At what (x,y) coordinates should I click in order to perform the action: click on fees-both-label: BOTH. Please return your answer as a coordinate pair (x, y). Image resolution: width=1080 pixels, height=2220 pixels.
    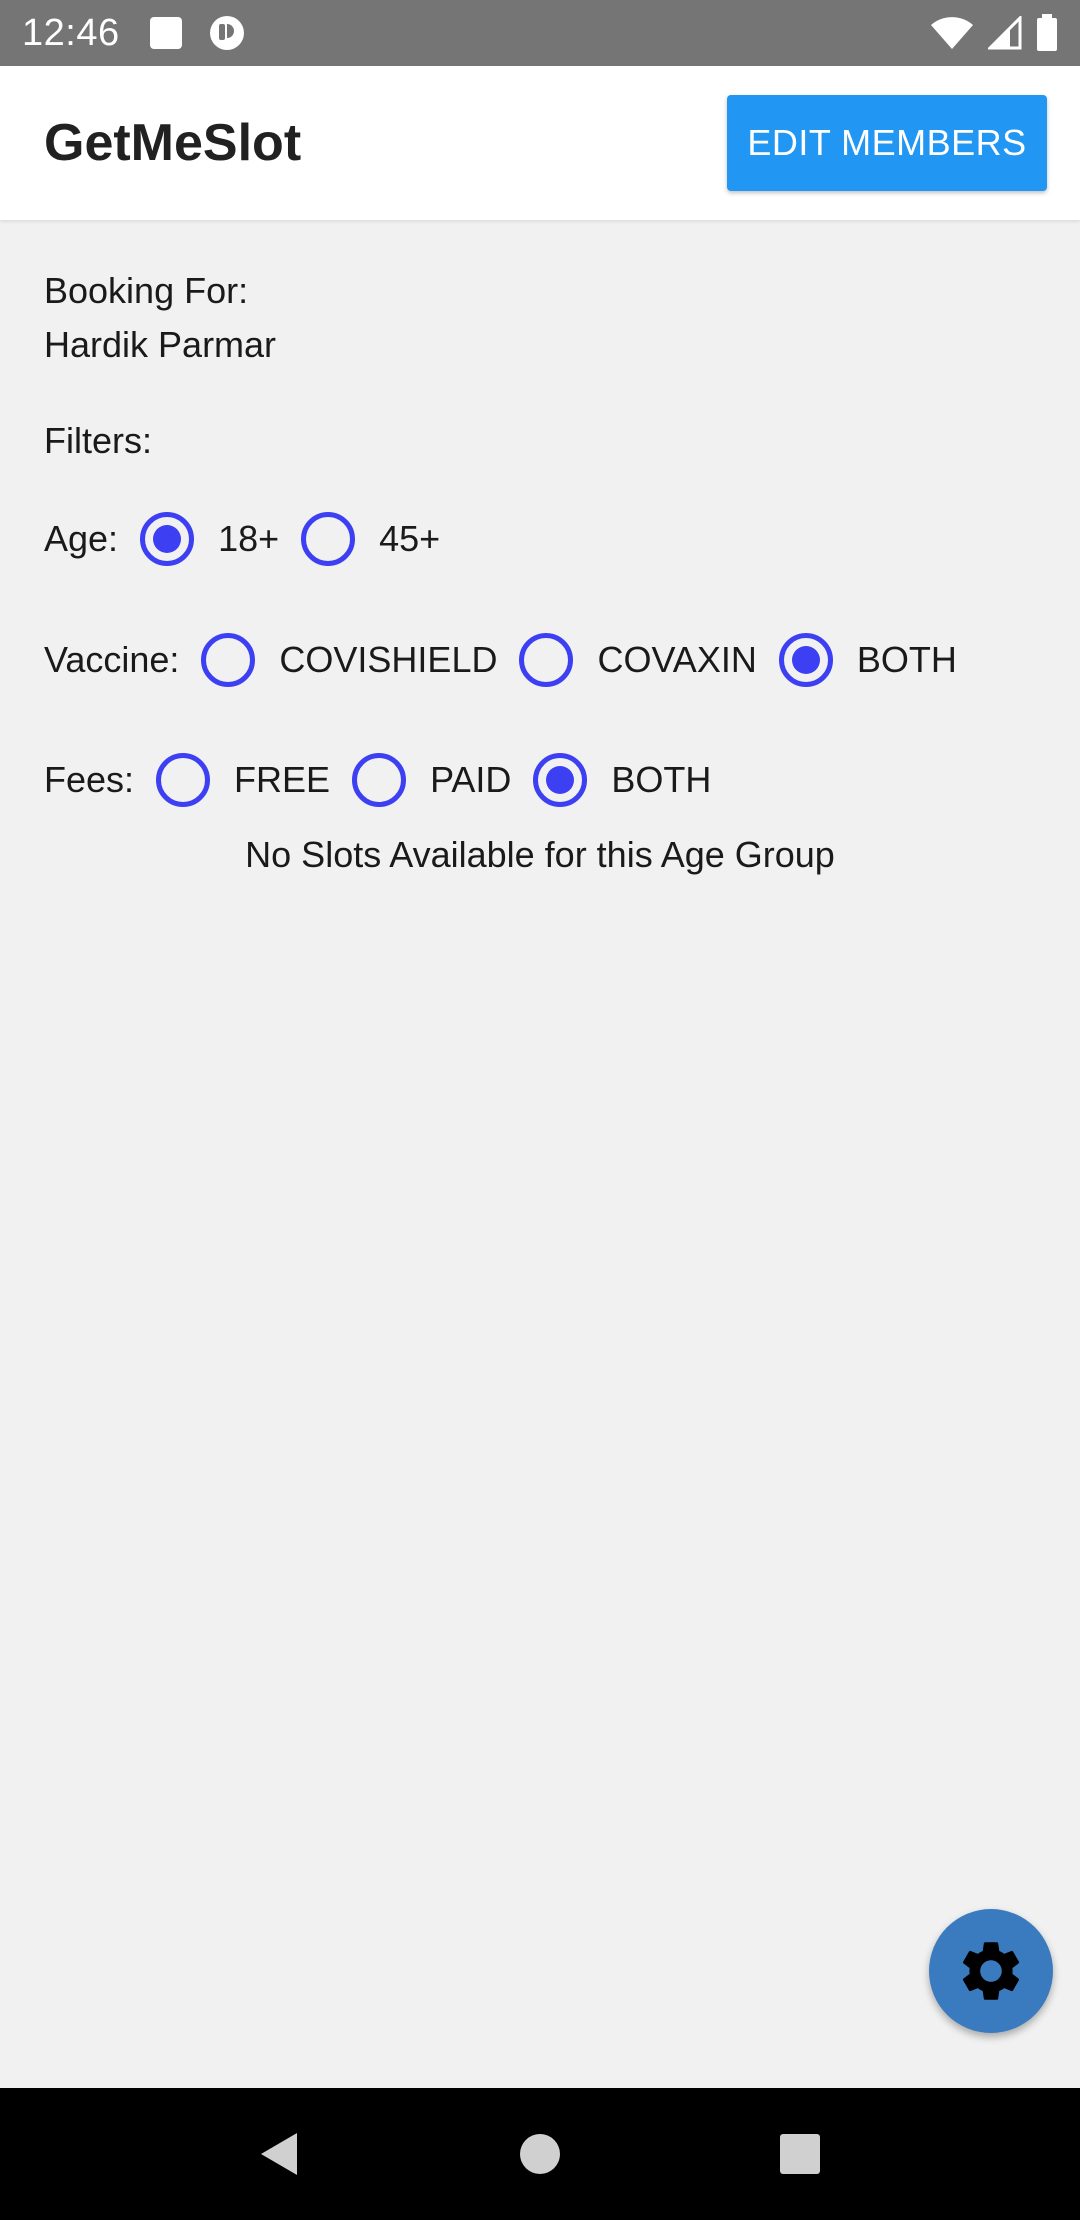
    Looking at the image, I should click on (661, 780).